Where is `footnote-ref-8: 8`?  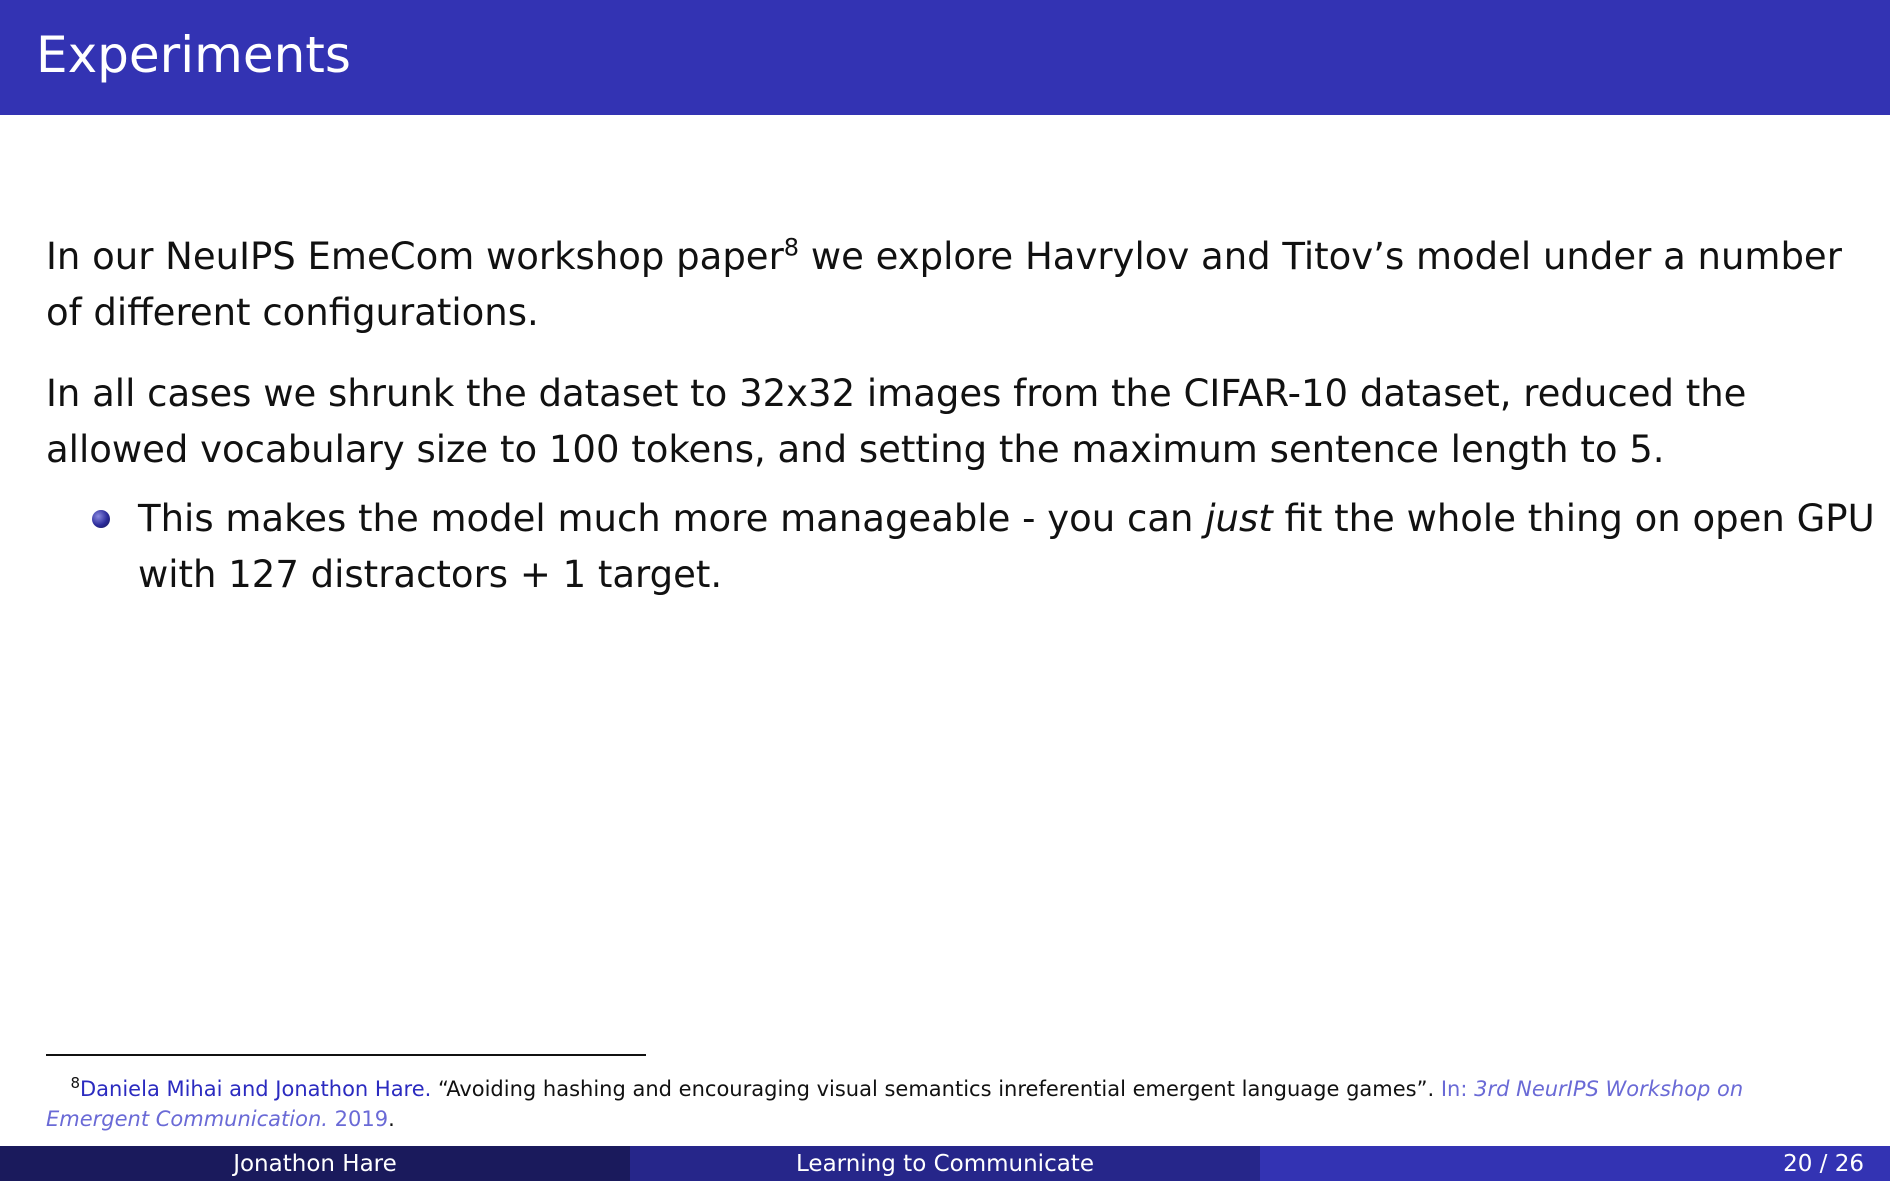 footnote-ref-8: 8 is located at coordinates (791, 248).